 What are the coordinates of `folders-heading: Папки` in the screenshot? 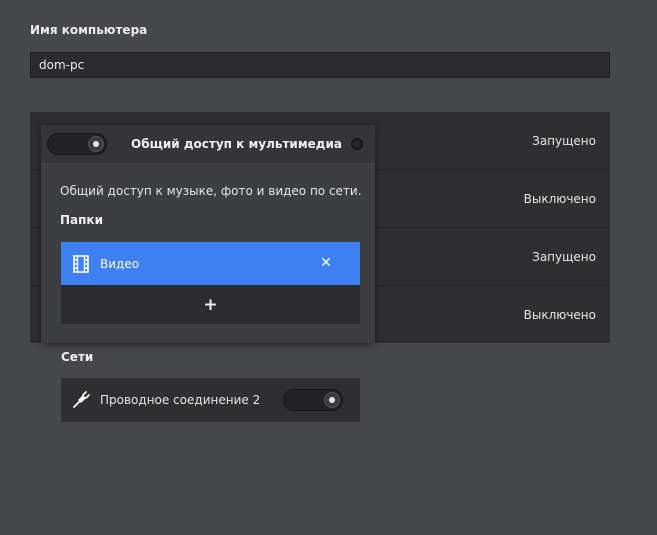 It's located at (81, 220).